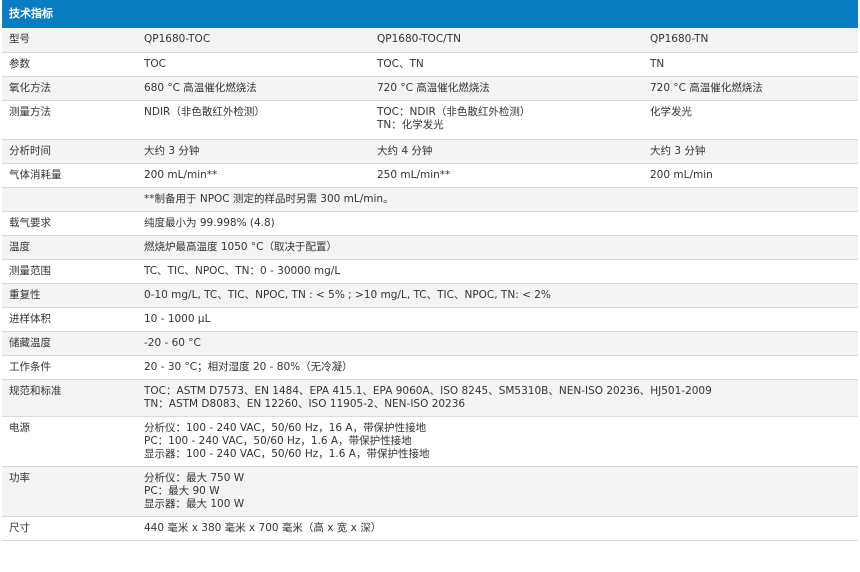 The width and height of the screenshot is (860, 572). What do you see at coordinates (497, 343) in the screenshot?
I see `row-value: -20 - 60 °C` at bounding box center [497, 343].